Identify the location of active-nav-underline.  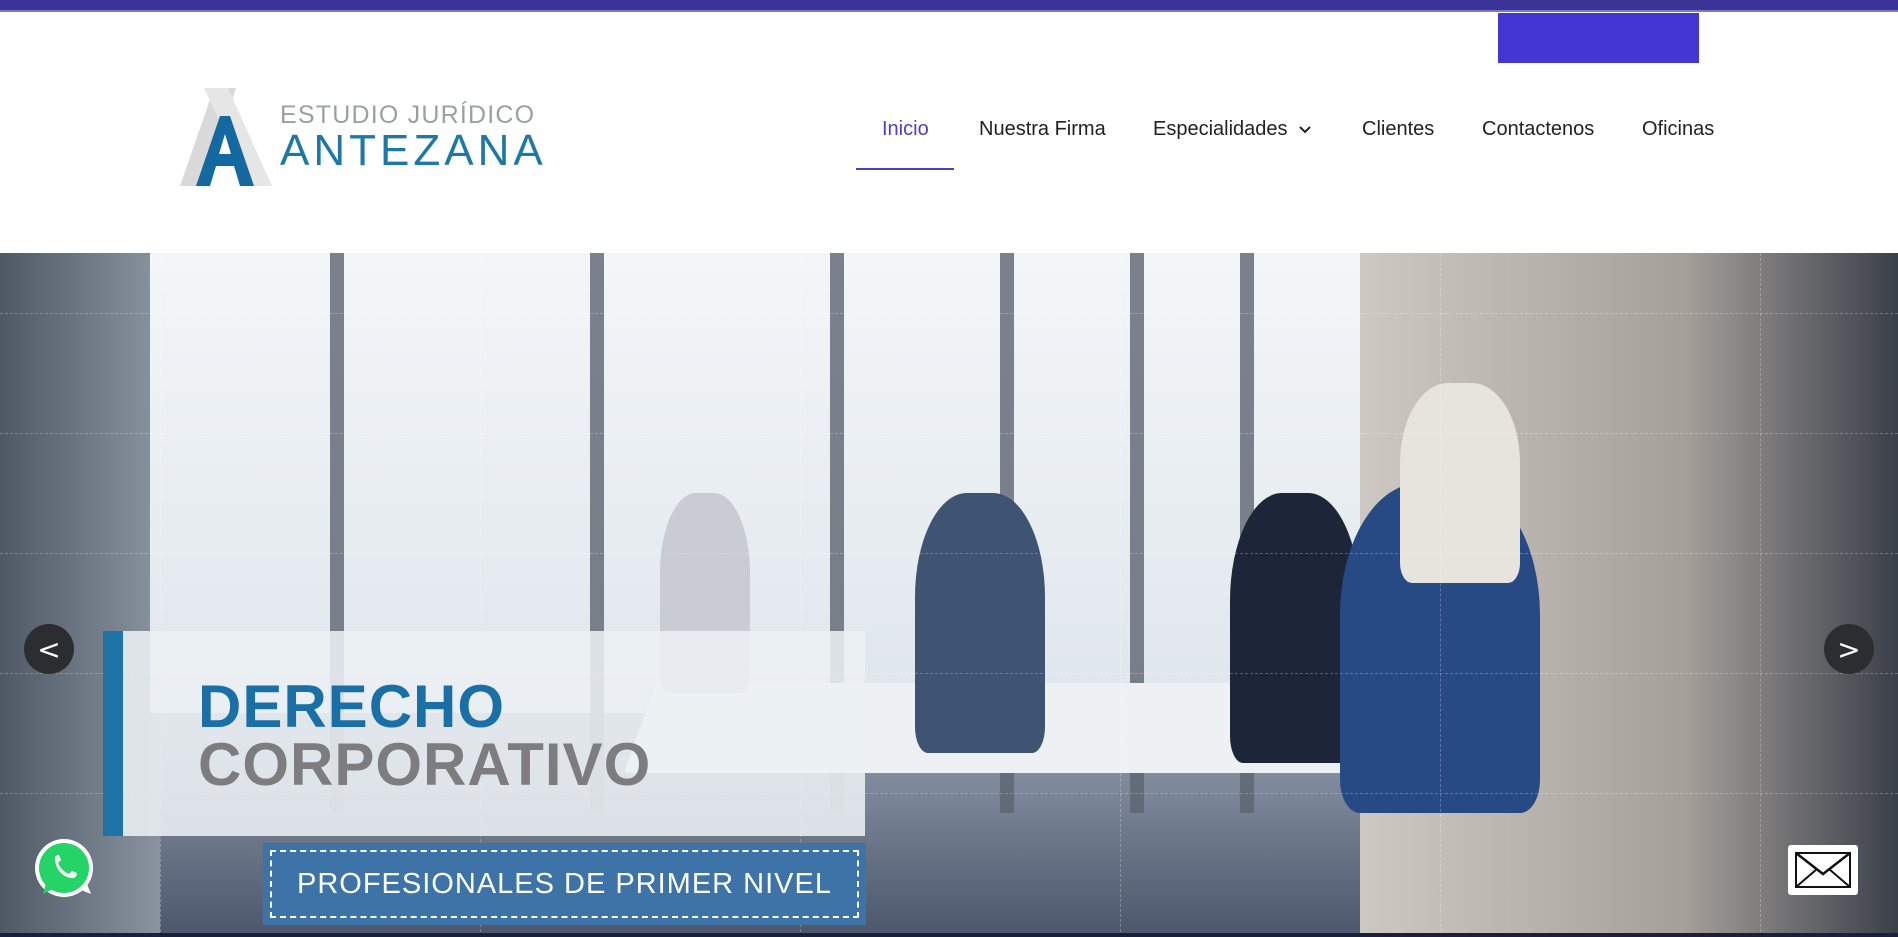
(905, 169).